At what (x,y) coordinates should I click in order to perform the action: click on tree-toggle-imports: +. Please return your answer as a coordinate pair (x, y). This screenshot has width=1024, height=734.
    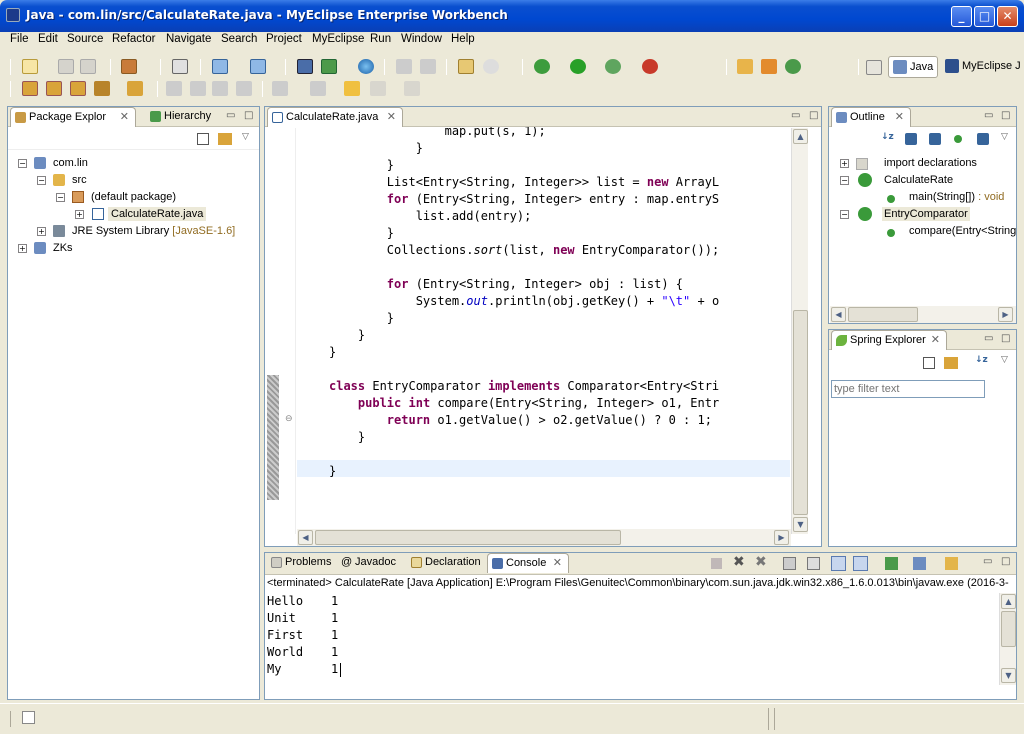
    Looking at the image, I should click on (844, 163).